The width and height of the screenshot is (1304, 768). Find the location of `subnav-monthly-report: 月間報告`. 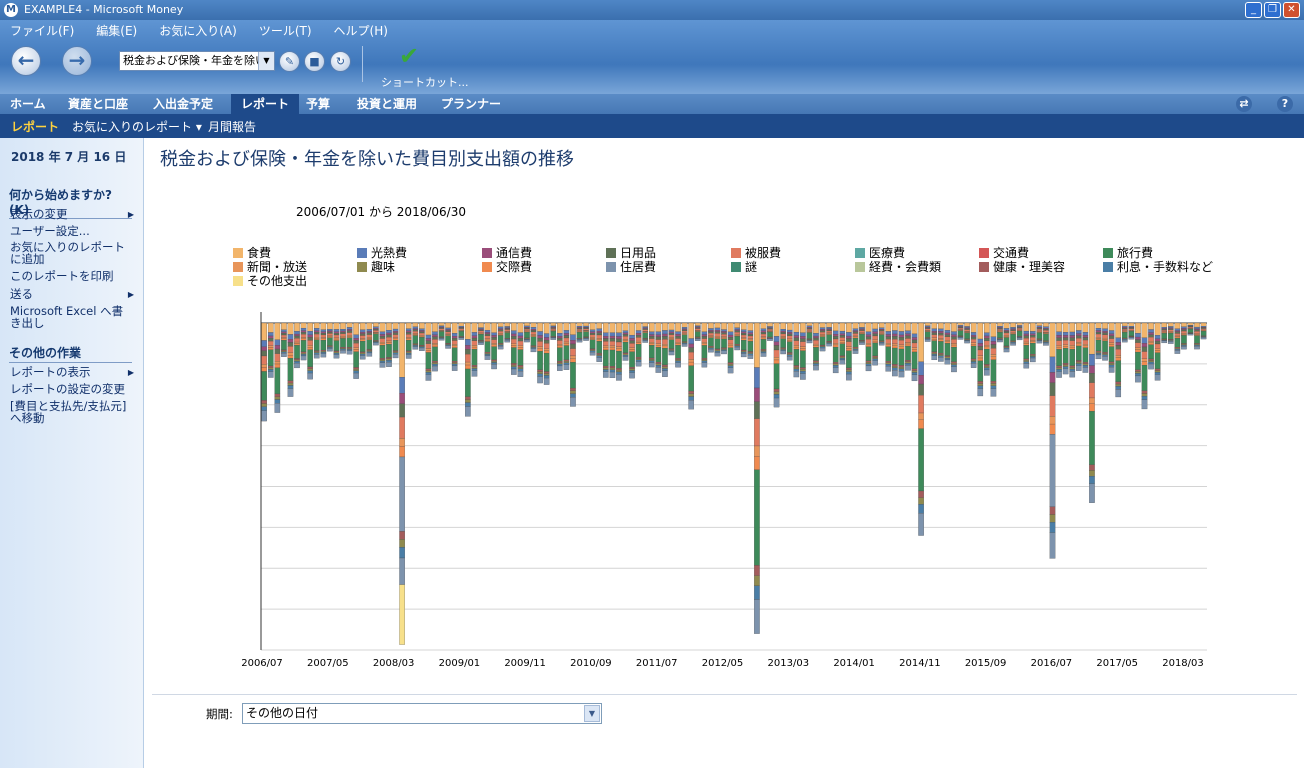

subnav-monthly-report: 月間報告 is located at coordinates (232, 126).